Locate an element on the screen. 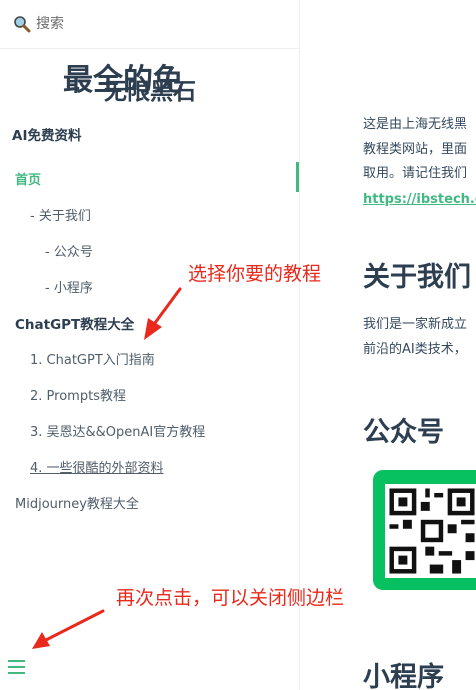 This screenshot has width=476, height=690. about-heading: 关于我们 is located at coordinates (417, 277).